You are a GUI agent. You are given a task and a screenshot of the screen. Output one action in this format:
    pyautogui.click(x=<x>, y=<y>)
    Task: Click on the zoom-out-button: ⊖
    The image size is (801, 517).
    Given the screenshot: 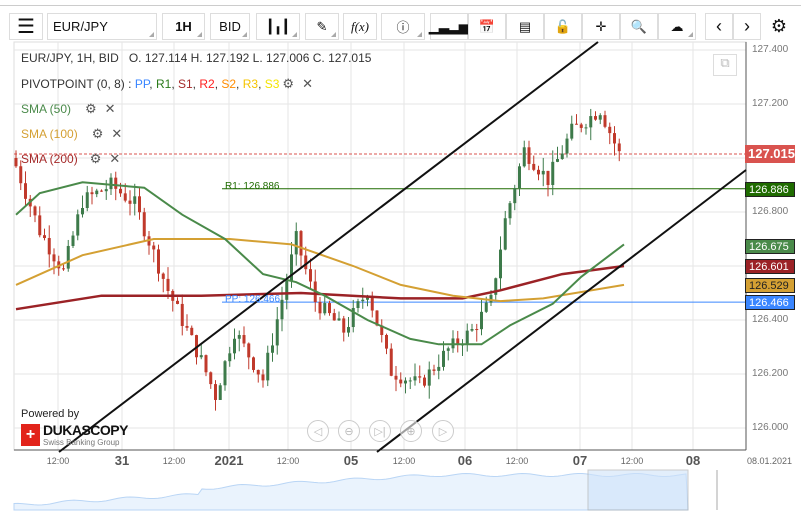 What is the action you would take?
    pyautogui.click(x=349, y=431)
    